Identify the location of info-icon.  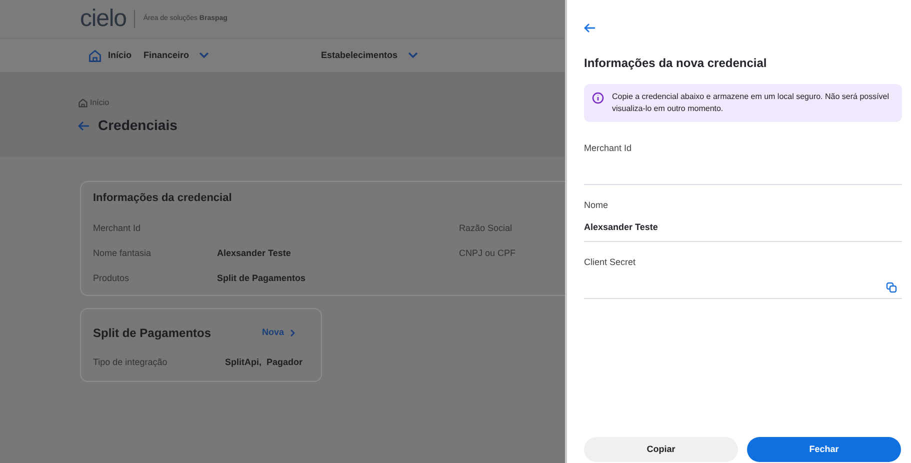
(598, 98).